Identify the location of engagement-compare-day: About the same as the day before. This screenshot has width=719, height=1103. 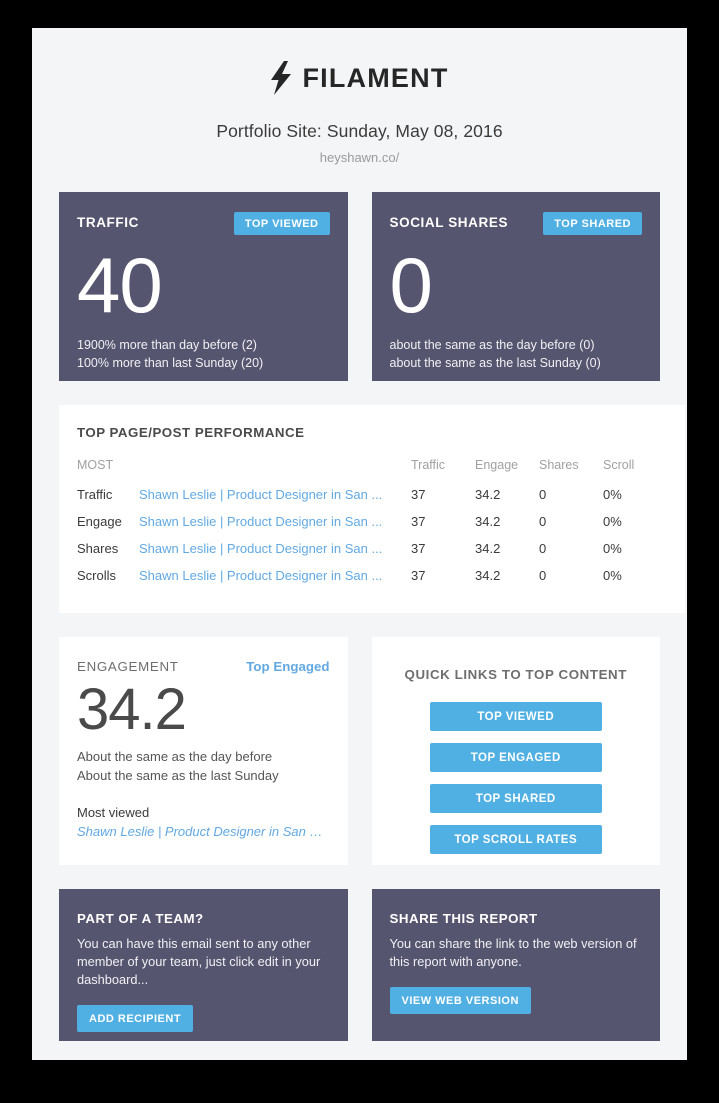
(175, 756).